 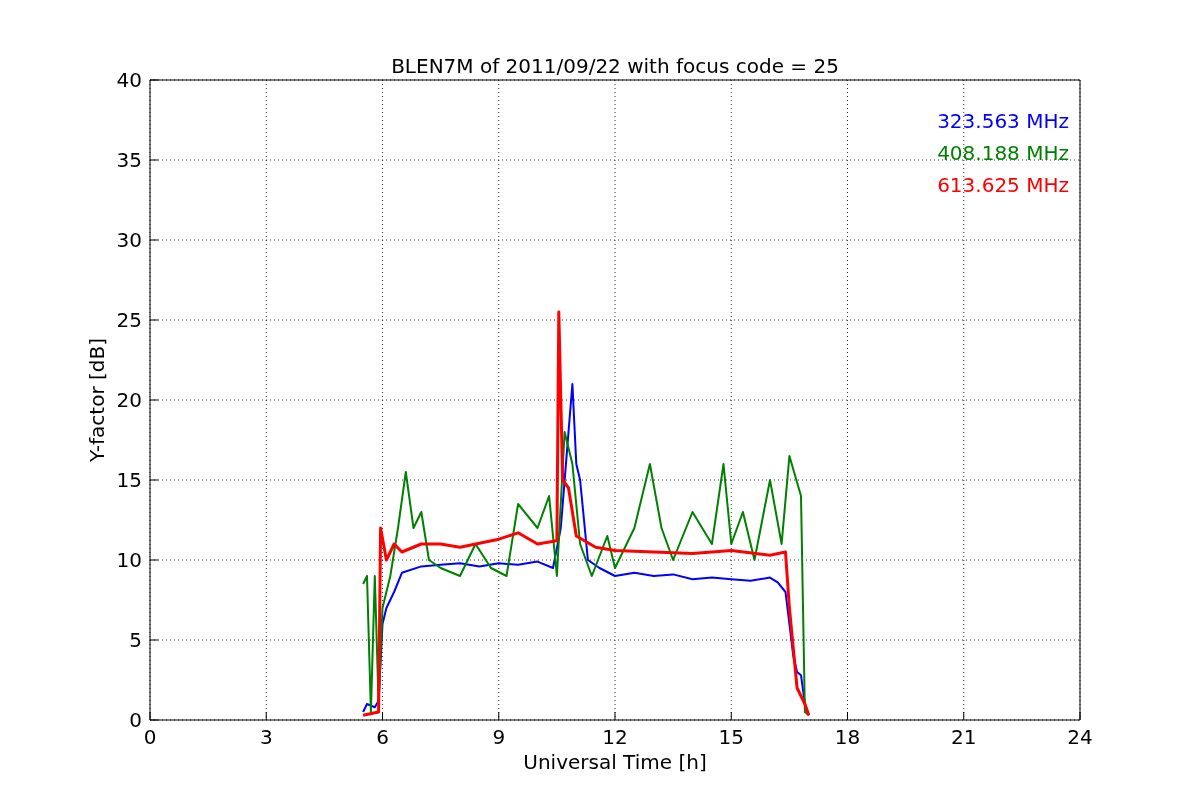 I want to click on legend-label: 323.563 MHz, so click(x=1003, y=121).